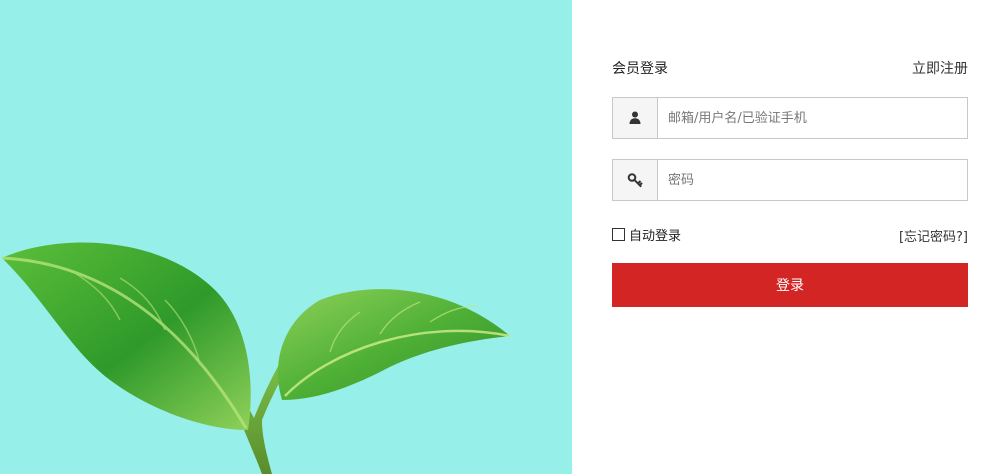  I want to click on login-button: 登录, so click(790, 285).